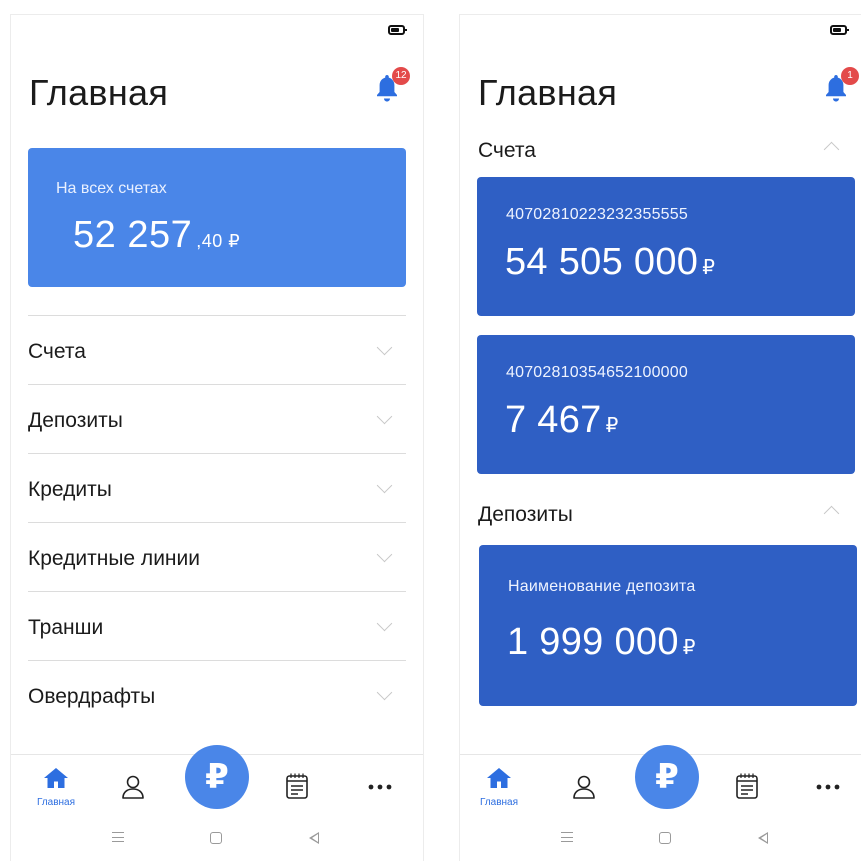 Image resolution: width=861 pixels, height=861 pixels. What do you see at coordinates (553, 420) in the screenshot?
I see `account-balance-value: 7 467` at bounding box center [553, 420].